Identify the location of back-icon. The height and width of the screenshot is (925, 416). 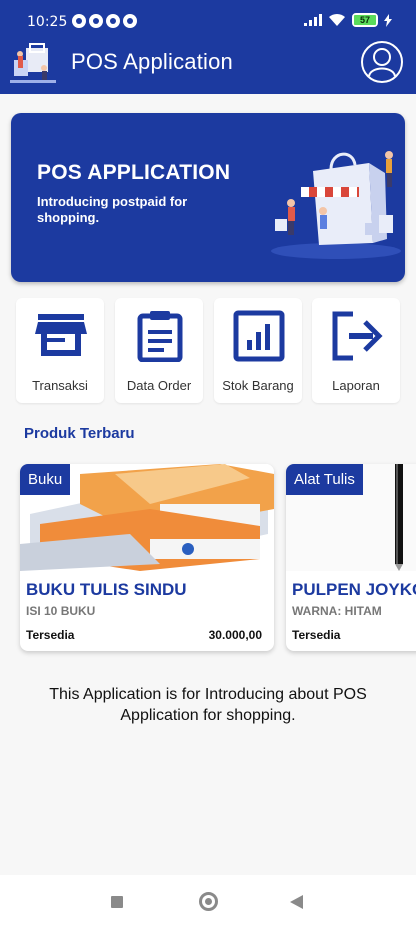
(296, 902).